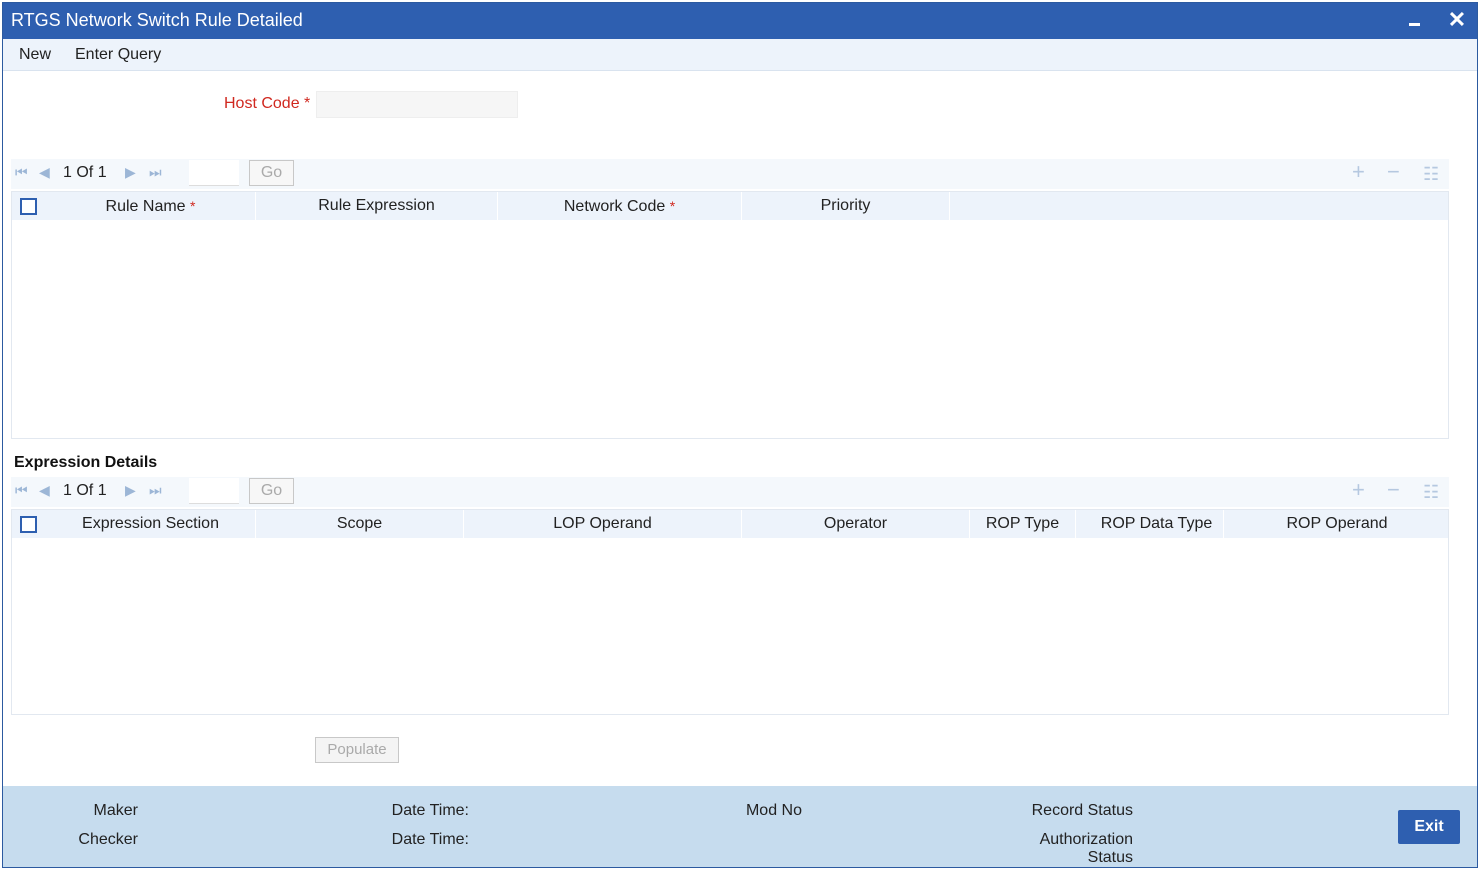  I want to click on authorization-status-label: Status, so click(1110, 857).